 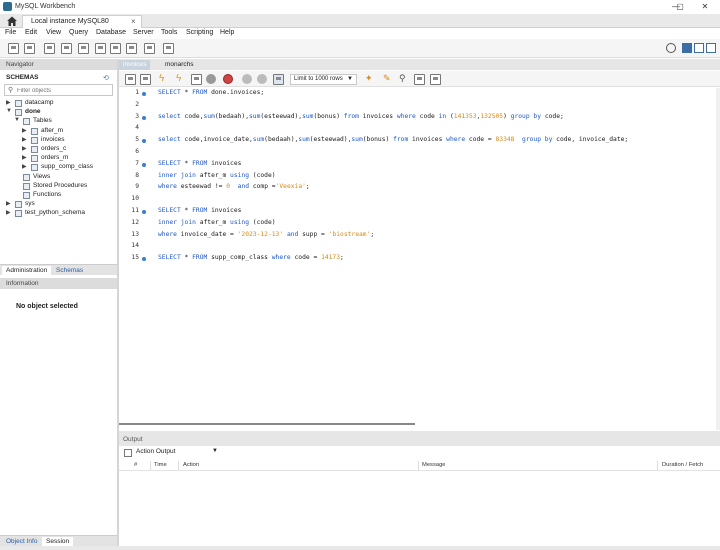 I want to click on refresh-icon: ⟲, so click(x=106, y=78).